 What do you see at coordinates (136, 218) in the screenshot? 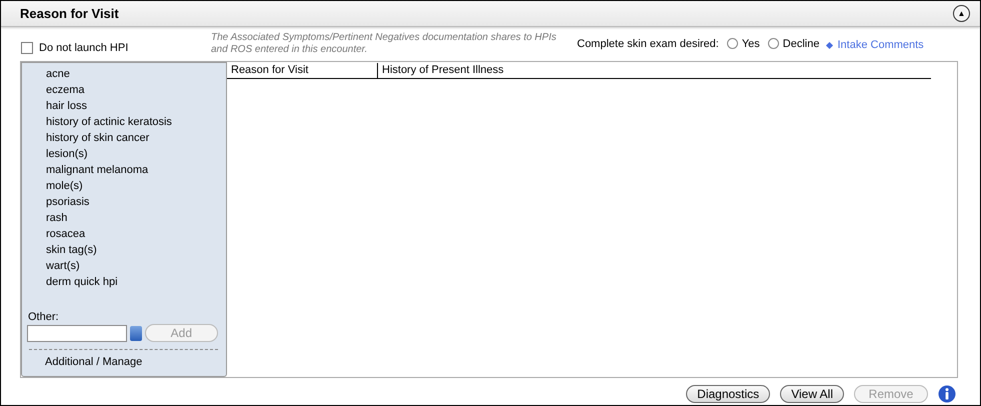
I see `reason-item: rash` at bounding box center [136, 218].